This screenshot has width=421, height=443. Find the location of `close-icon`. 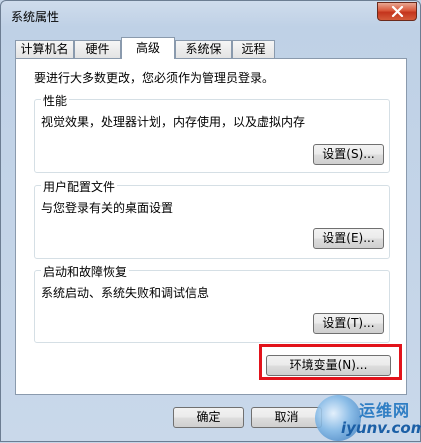

close-icon is located at coordinates (397, 11).